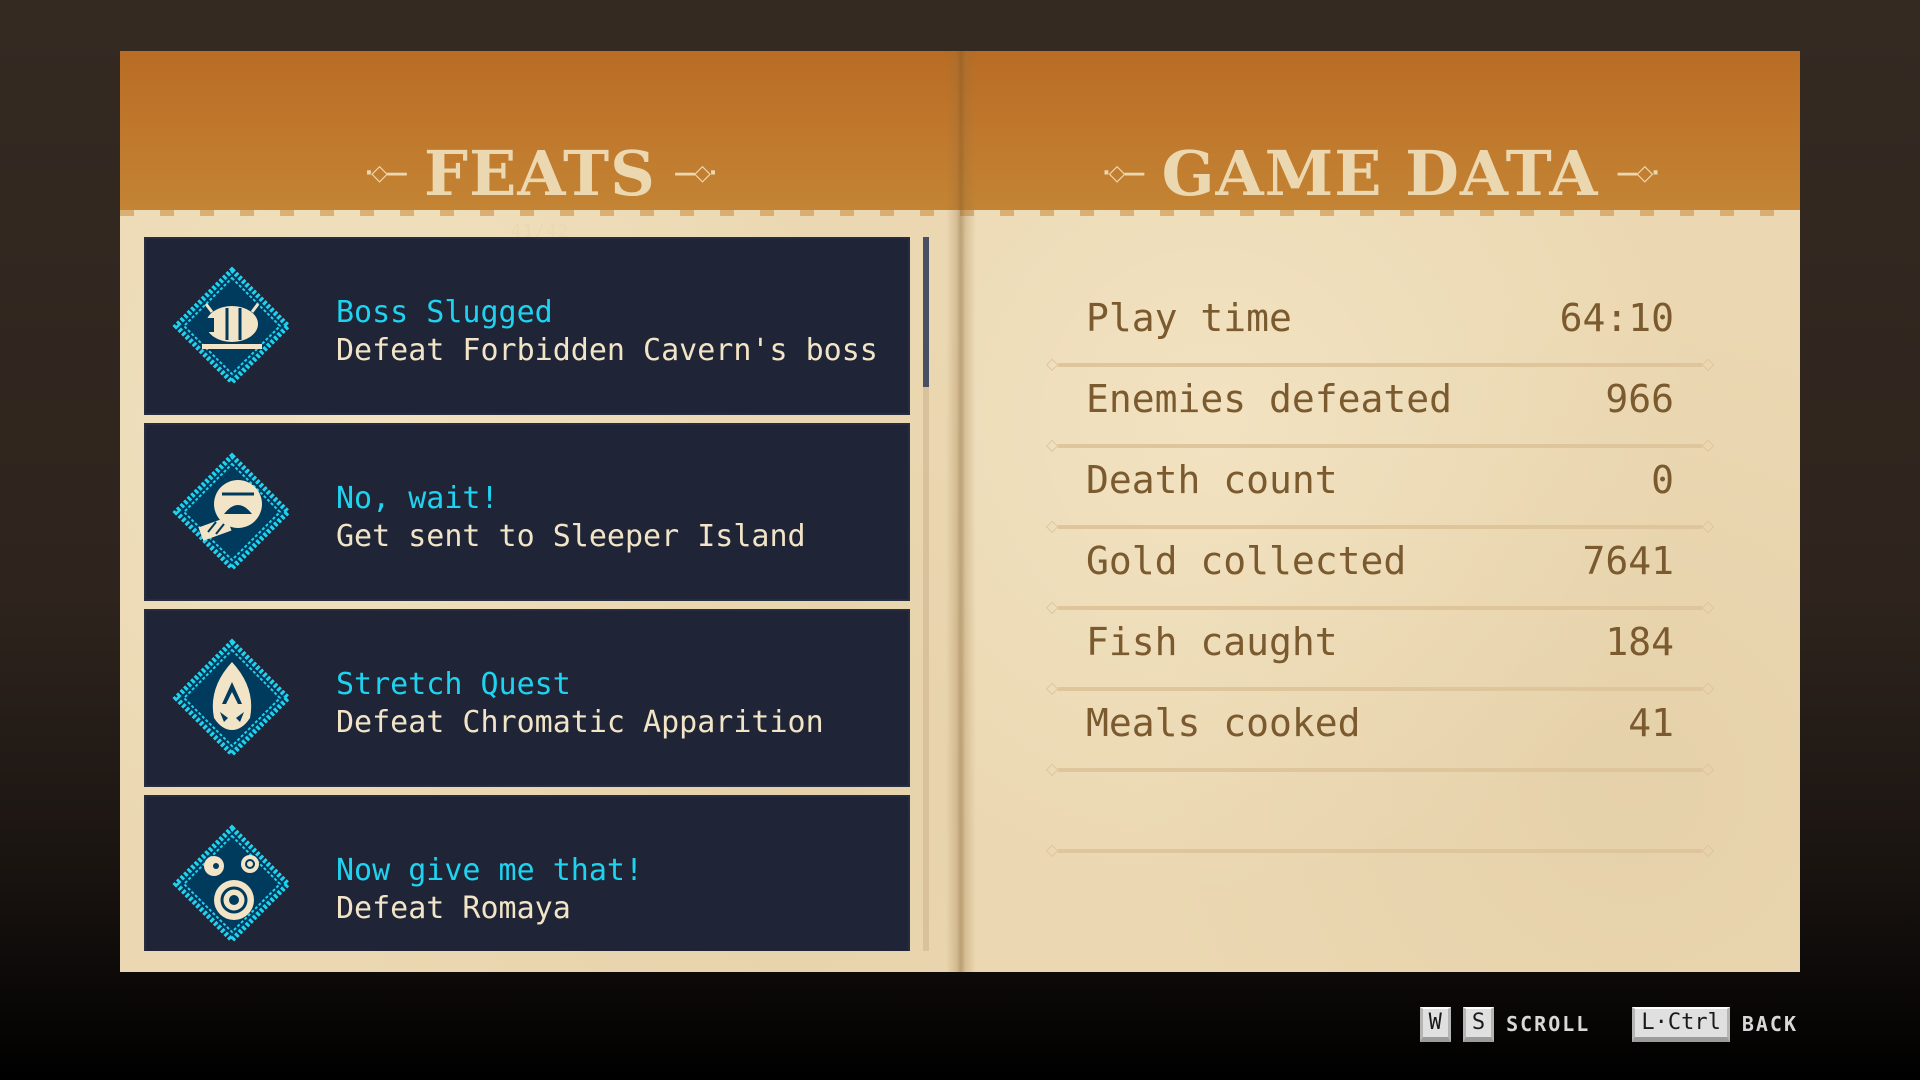 The height and width of the screenshot is (1080, 1920). What do you see at coordinates (1380, 329) in the screenshot?
I see `stat-row-play-time: Play time 64:10` at bounding box center [1380, 329].